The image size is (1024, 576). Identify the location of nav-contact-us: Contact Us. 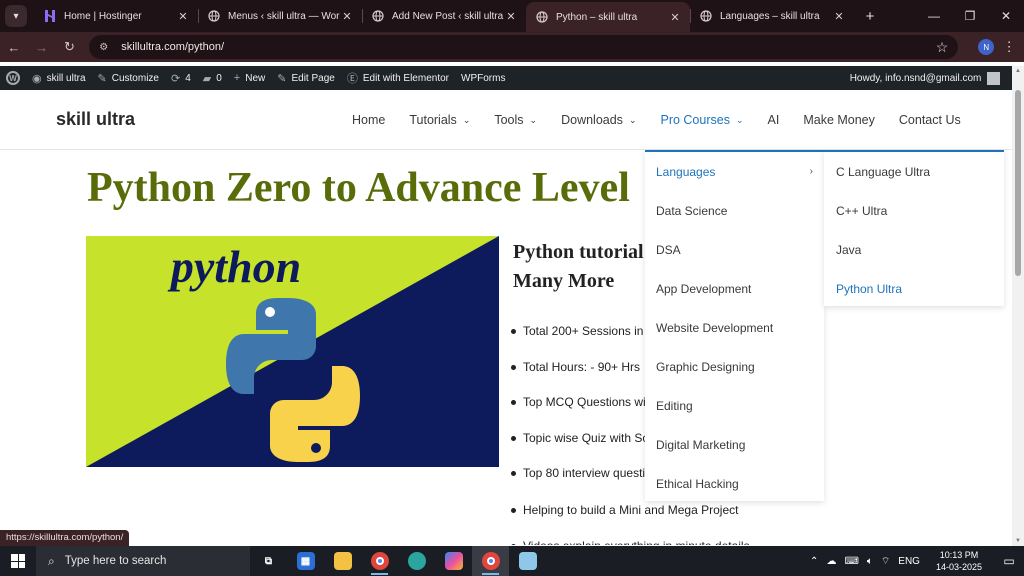
(930, 120).